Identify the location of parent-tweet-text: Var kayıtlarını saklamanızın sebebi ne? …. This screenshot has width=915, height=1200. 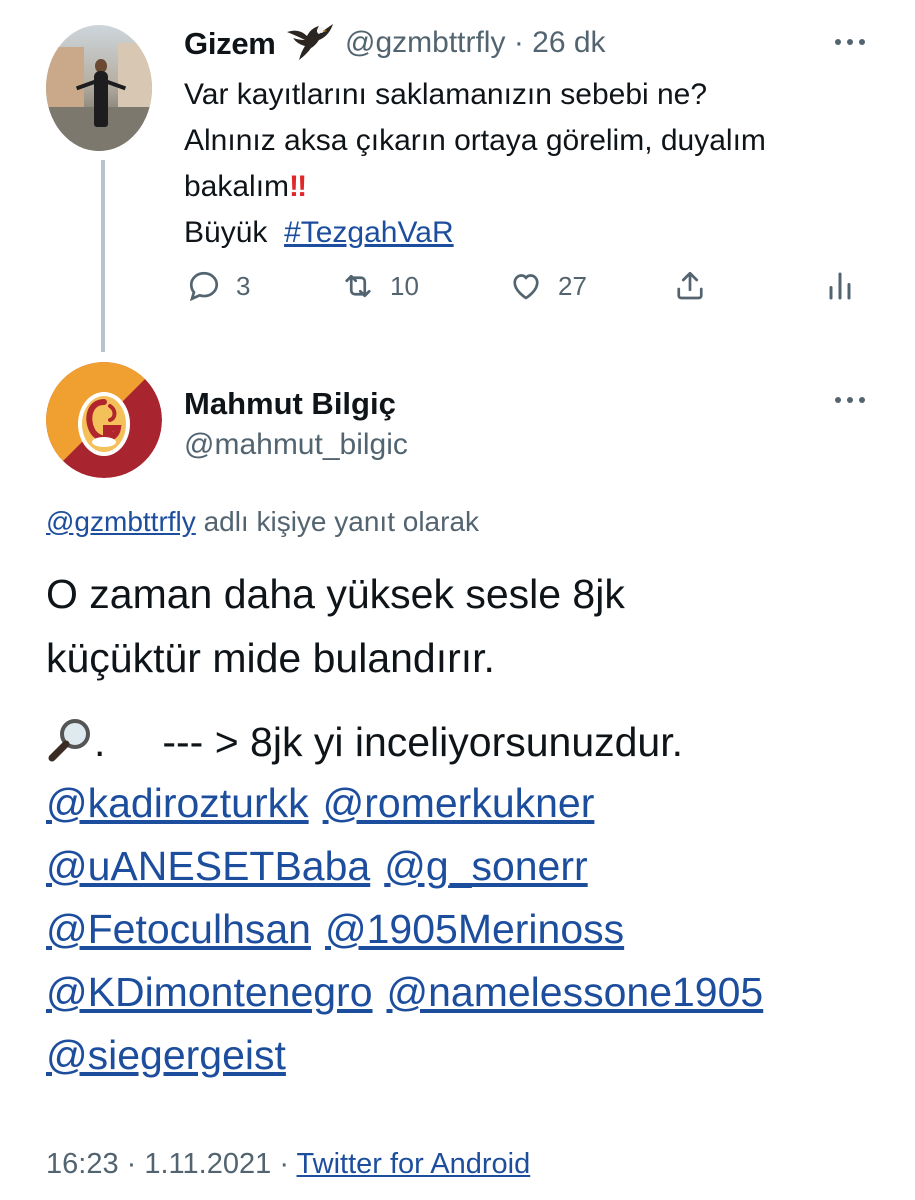
(534, 164).